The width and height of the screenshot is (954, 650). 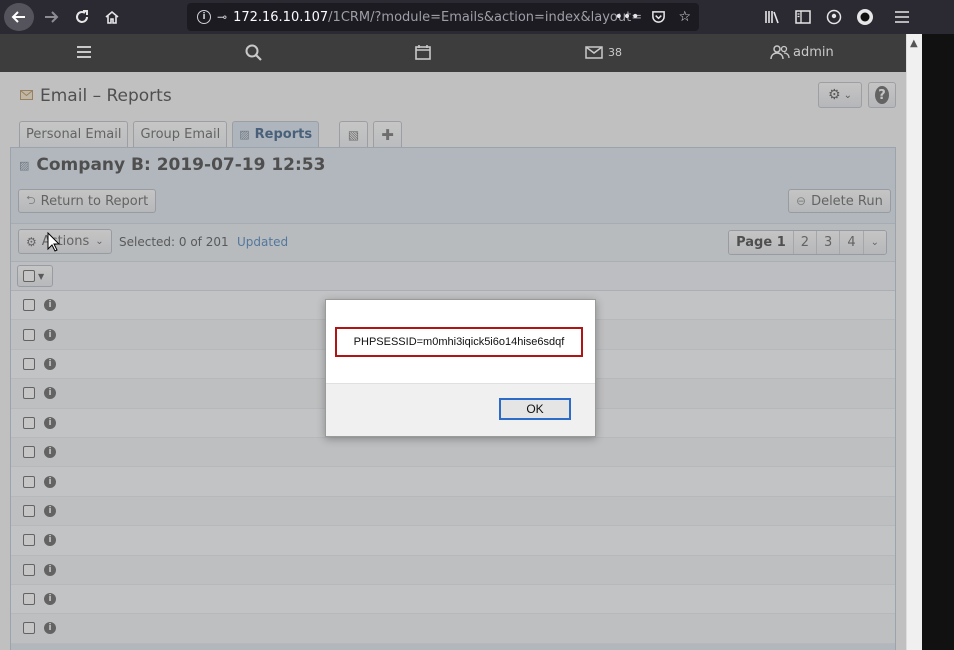 I want to click on page-scrollbar: ▲, so click(x=914, y=342).